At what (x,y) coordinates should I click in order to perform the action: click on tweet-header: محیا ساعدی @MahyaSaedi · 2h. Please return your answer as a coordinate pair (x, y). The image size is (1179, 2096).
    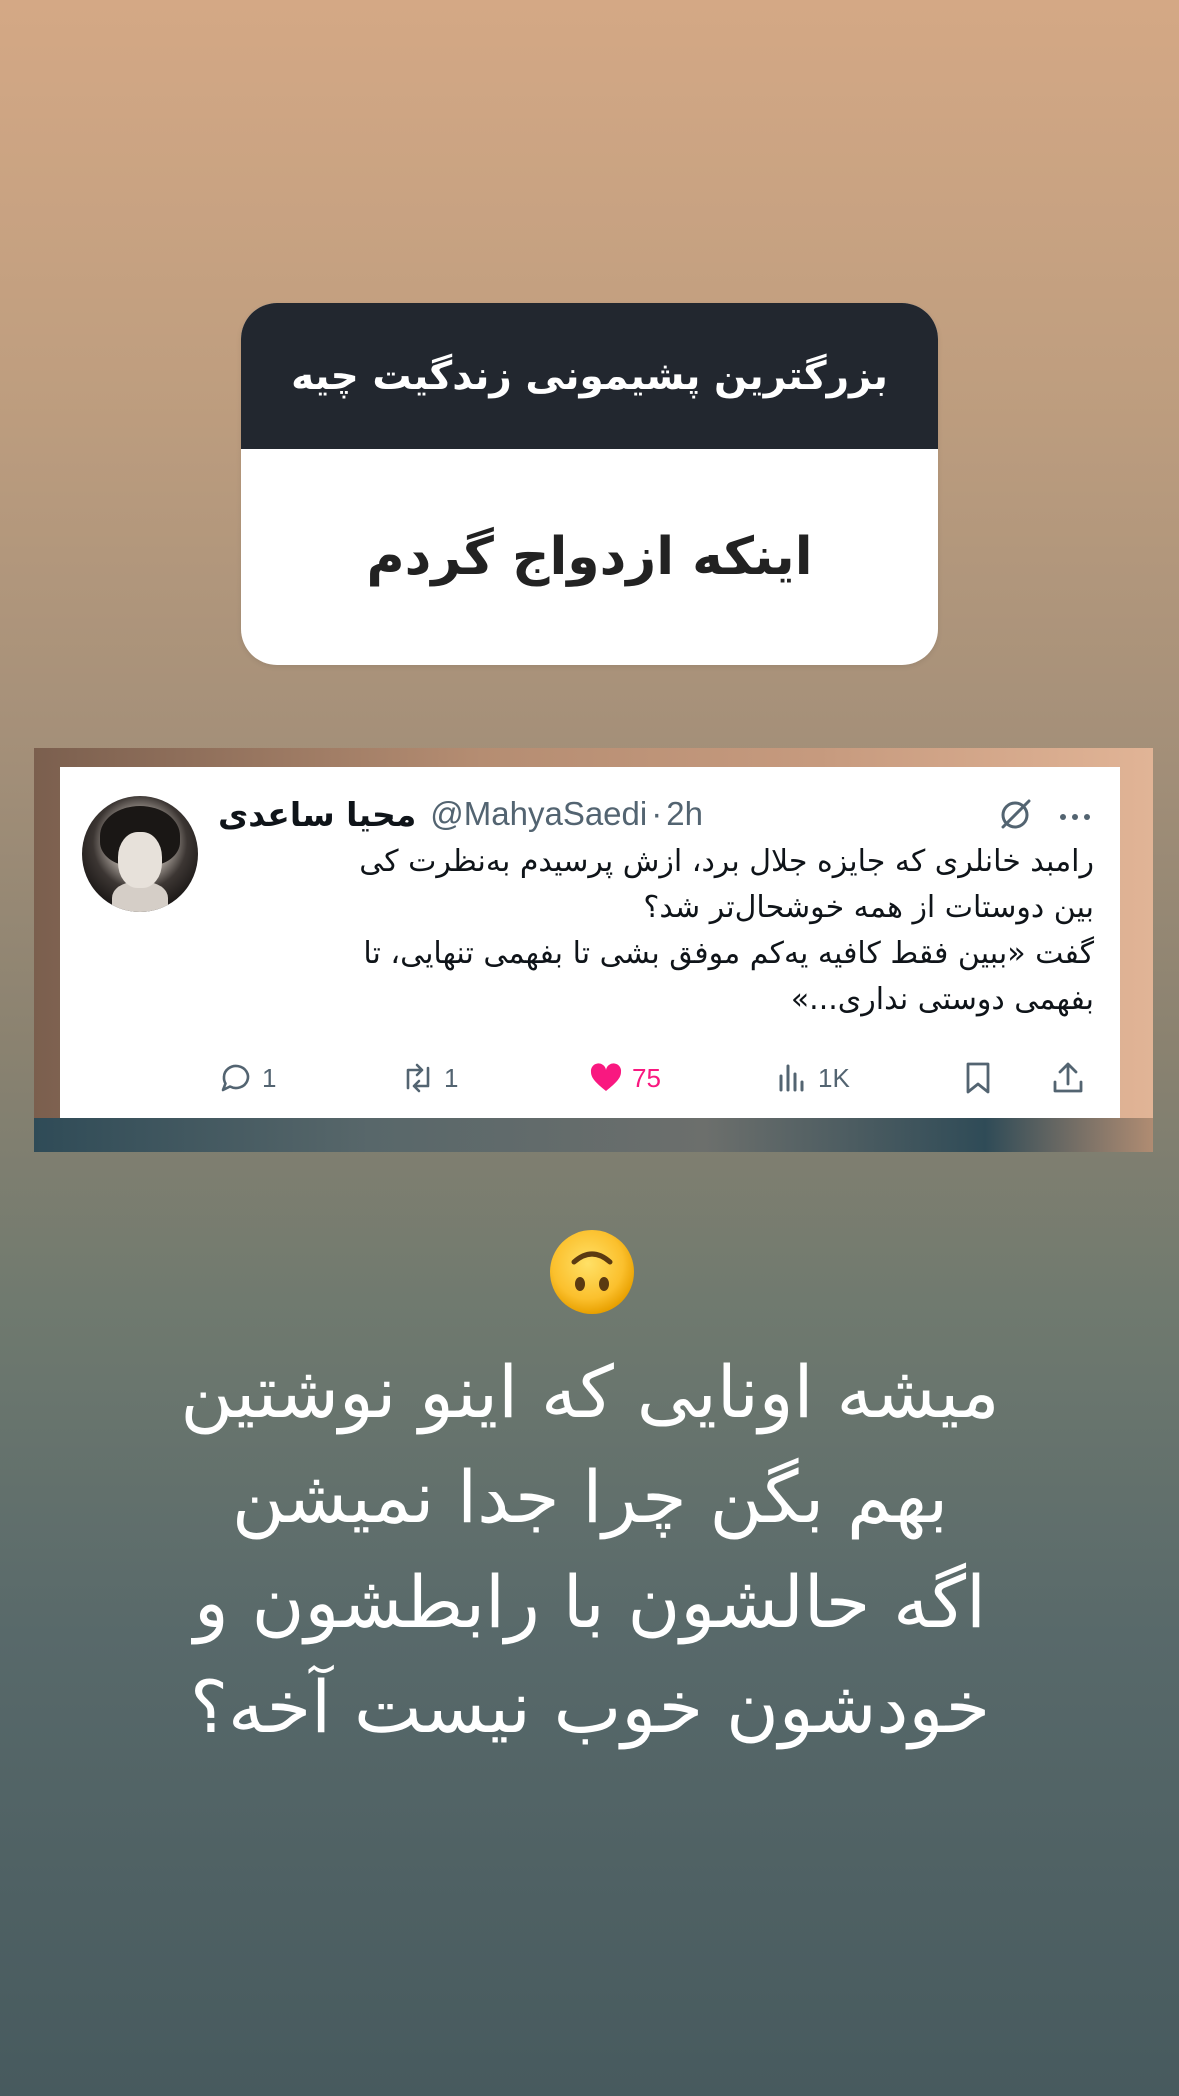
    Looking at the image, I should click on (460, 814).